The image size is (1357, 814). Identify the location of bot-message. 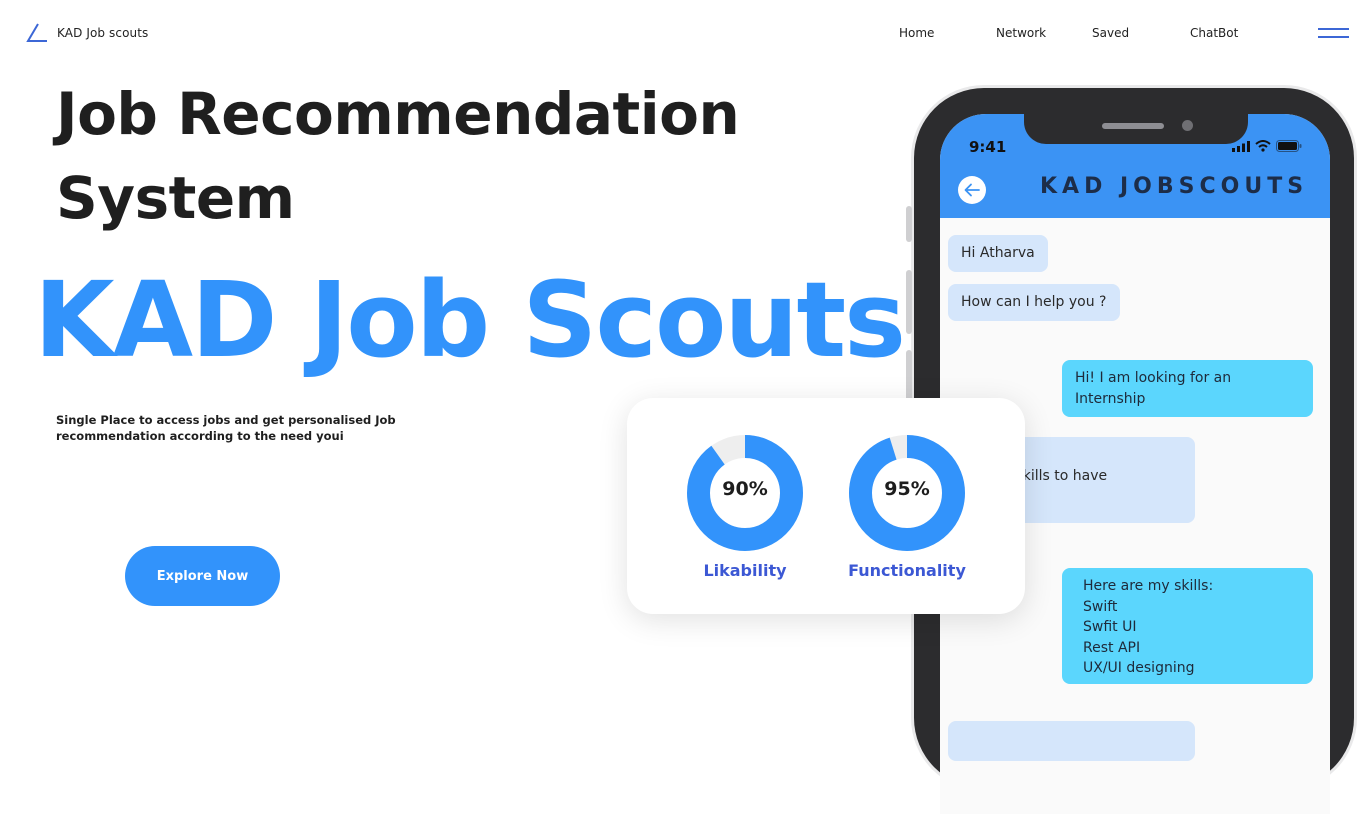
(1071, 741).